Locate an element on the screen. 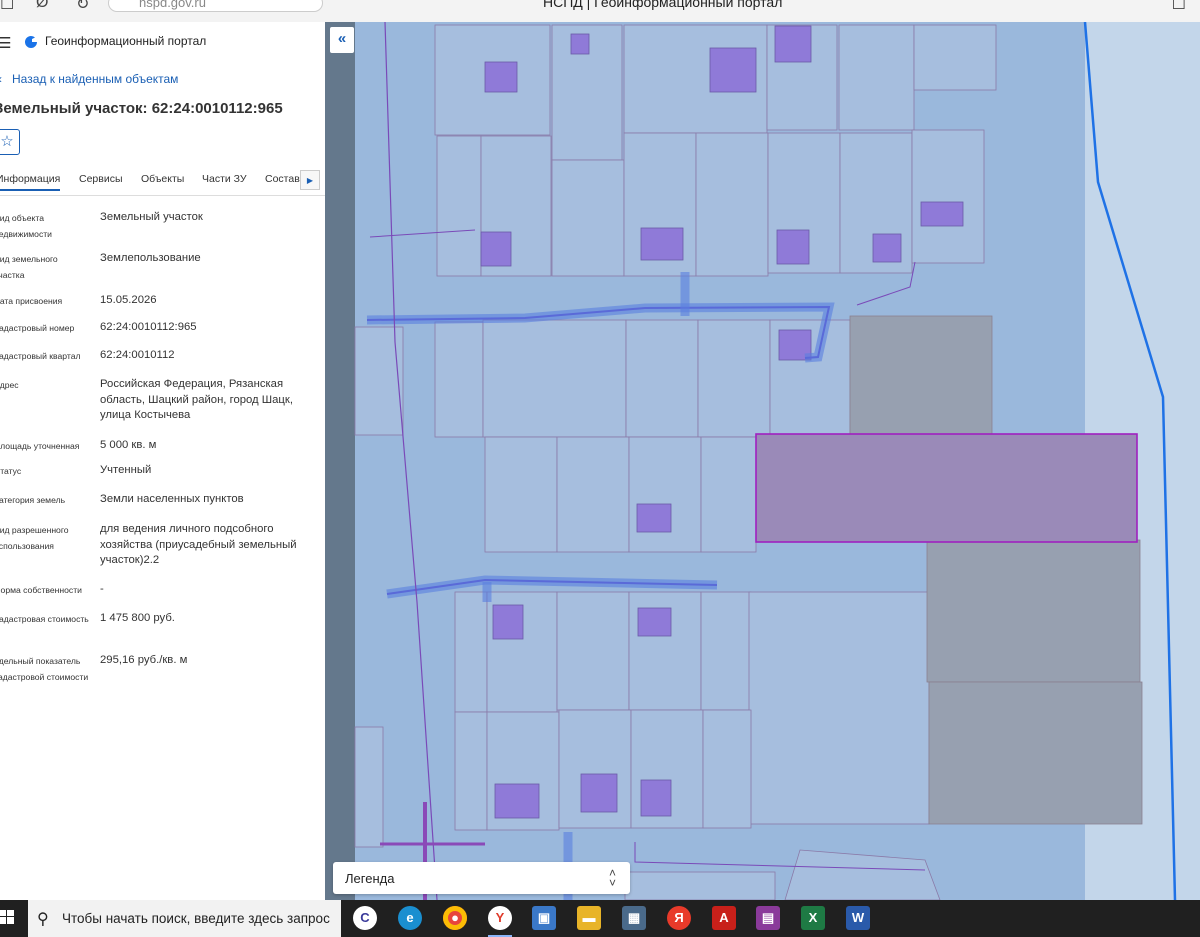 The width and height of the screenshot is (1200, 937). field-value: 62:24:0010112 is located at coordinates (137, 355).